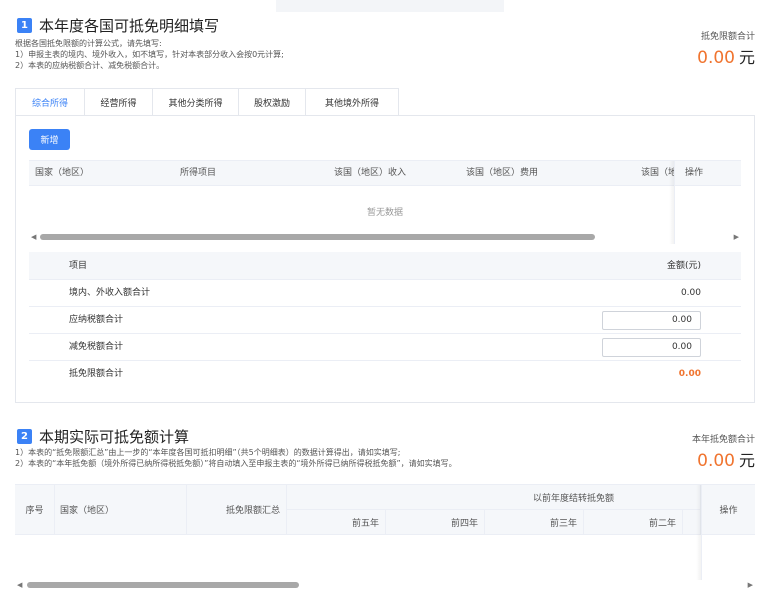 The image size is (771, 600). Describe the element at coordinates (35, 510) in the screenshot. I see `col-index: 序号` at that location.